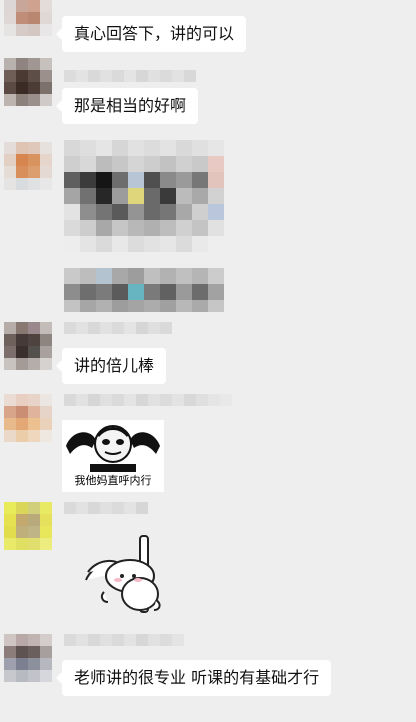 This screenshot has height=722, width=416. Describe the element at coordinates (106, 508) in the screenshot. I see `sender-name` at that location.